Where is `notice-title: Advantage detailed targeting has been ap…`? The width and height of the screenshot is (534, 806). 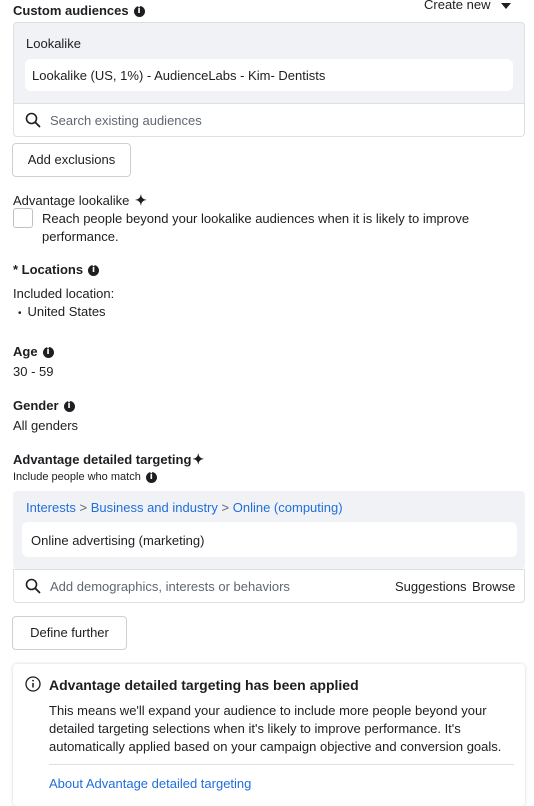 notice-title: Advantage detailed targeting has been ap… is located at coordinates (204, 685).